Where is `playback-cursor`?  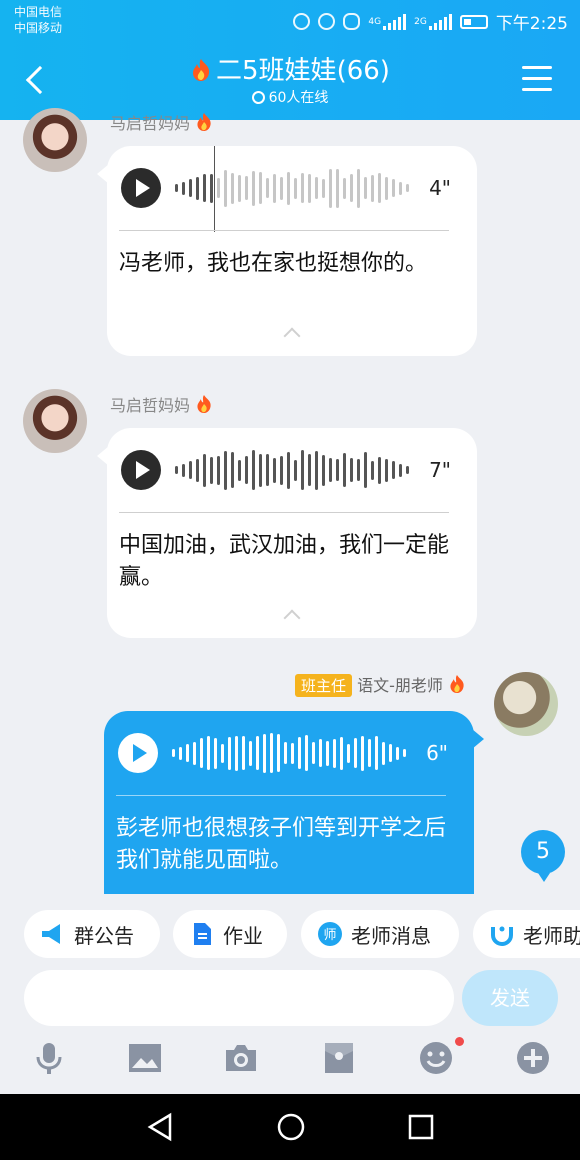 playback-cursor is located at coordinates (214, 189).